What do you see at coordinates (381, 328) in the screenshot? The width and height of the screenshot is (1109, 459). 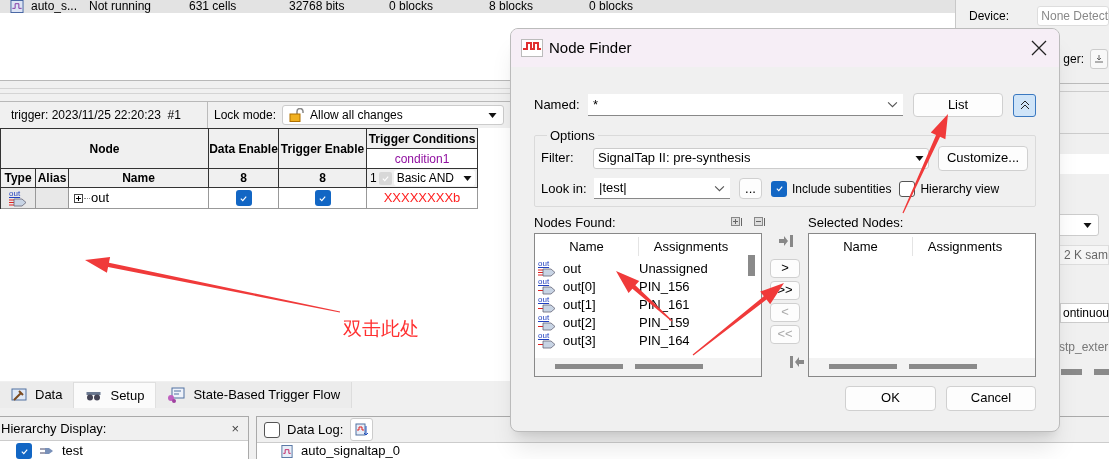 I see `annotation-text: 双击此处` at bounding box center [381, 328].